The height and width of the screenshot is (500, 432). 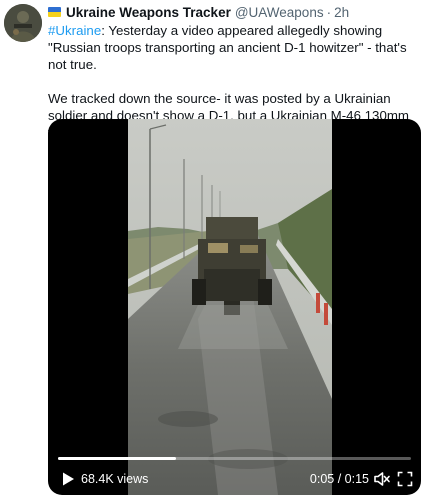 I want to click on progress-bar, so click(x=234, y=458).